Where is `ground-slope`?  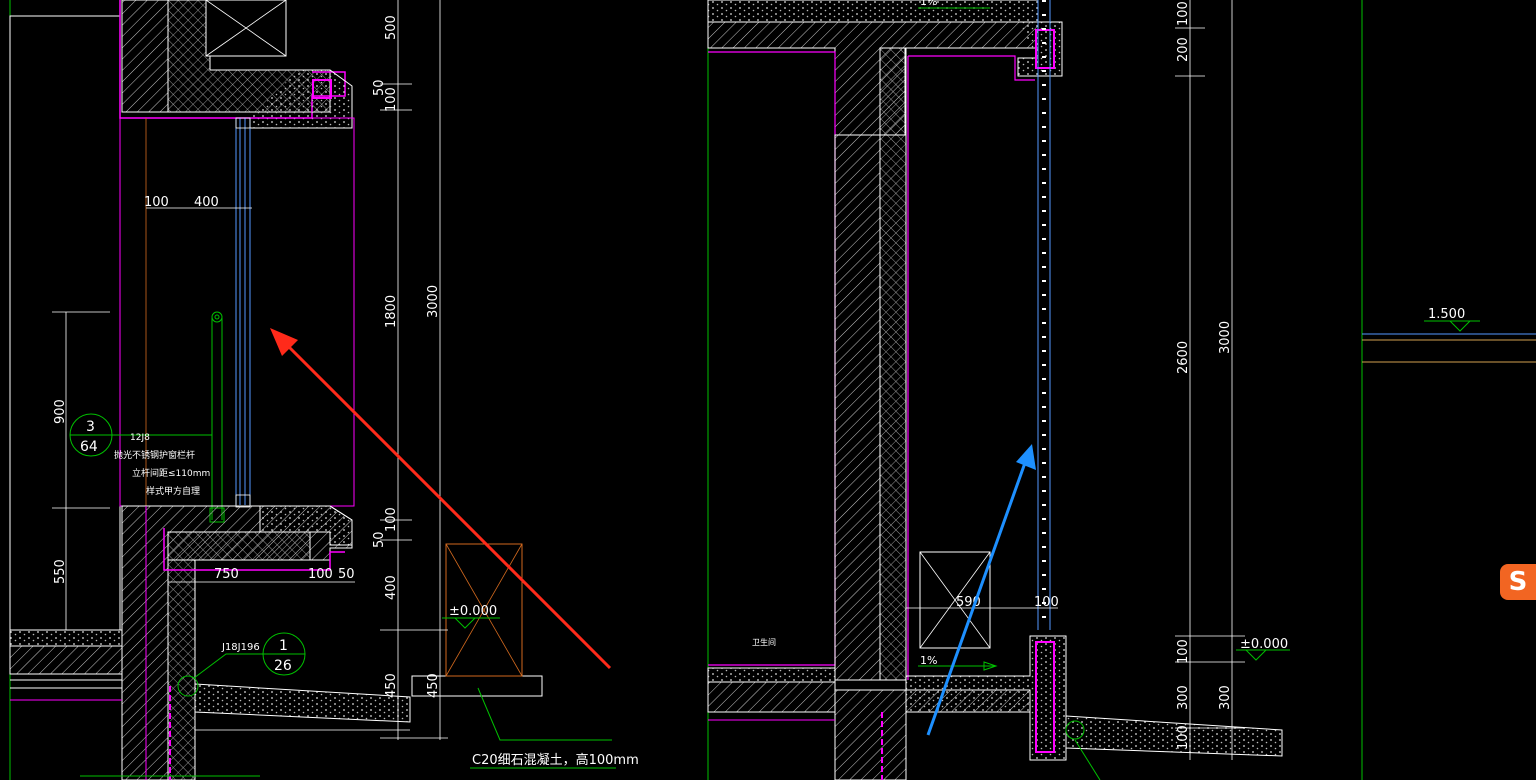
ground-slope is located at coordinates (302, 703).